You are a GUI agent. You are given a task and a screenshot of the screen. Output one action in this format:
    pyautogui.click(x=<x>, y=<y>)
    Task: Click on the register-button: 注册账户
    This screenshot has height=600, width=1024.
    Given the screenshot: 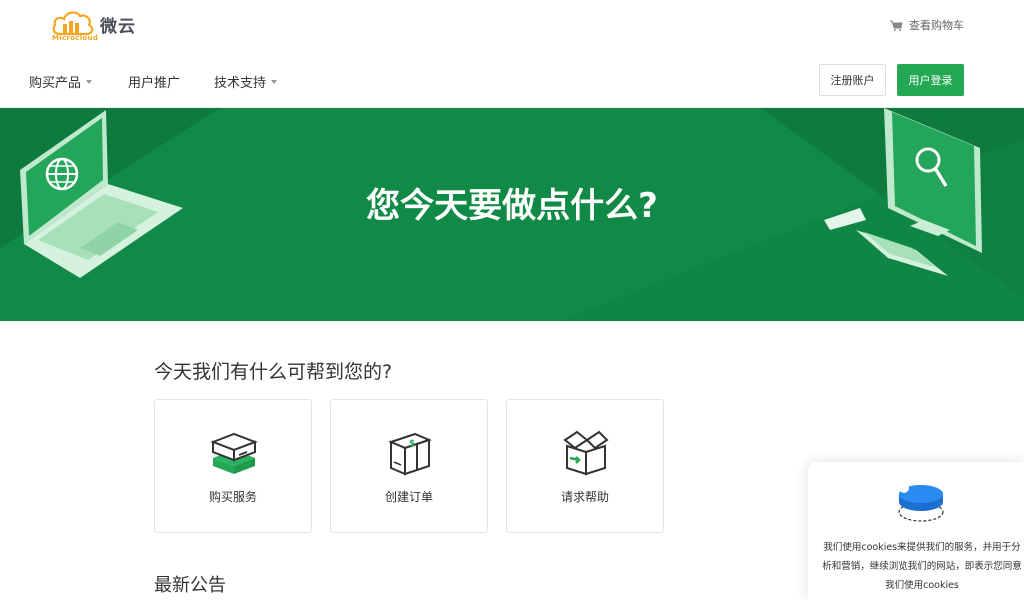 What is the action you would take?
    pyautogui.click(x=852, y=80)
    